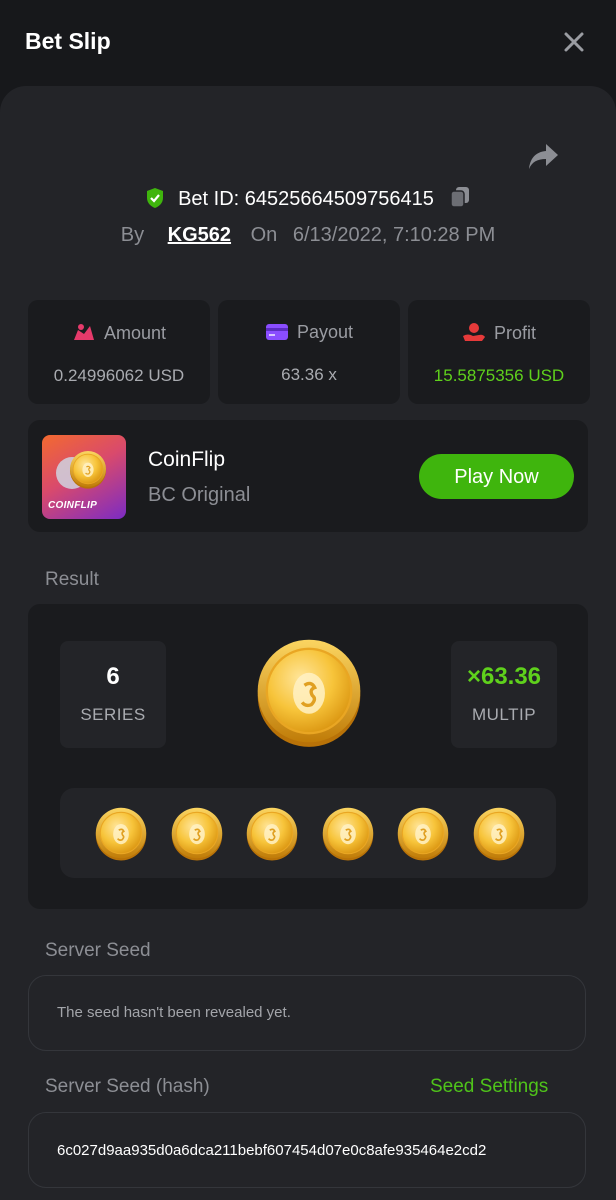  I want to click on game-name: CoinFlip, so click(187, 459).